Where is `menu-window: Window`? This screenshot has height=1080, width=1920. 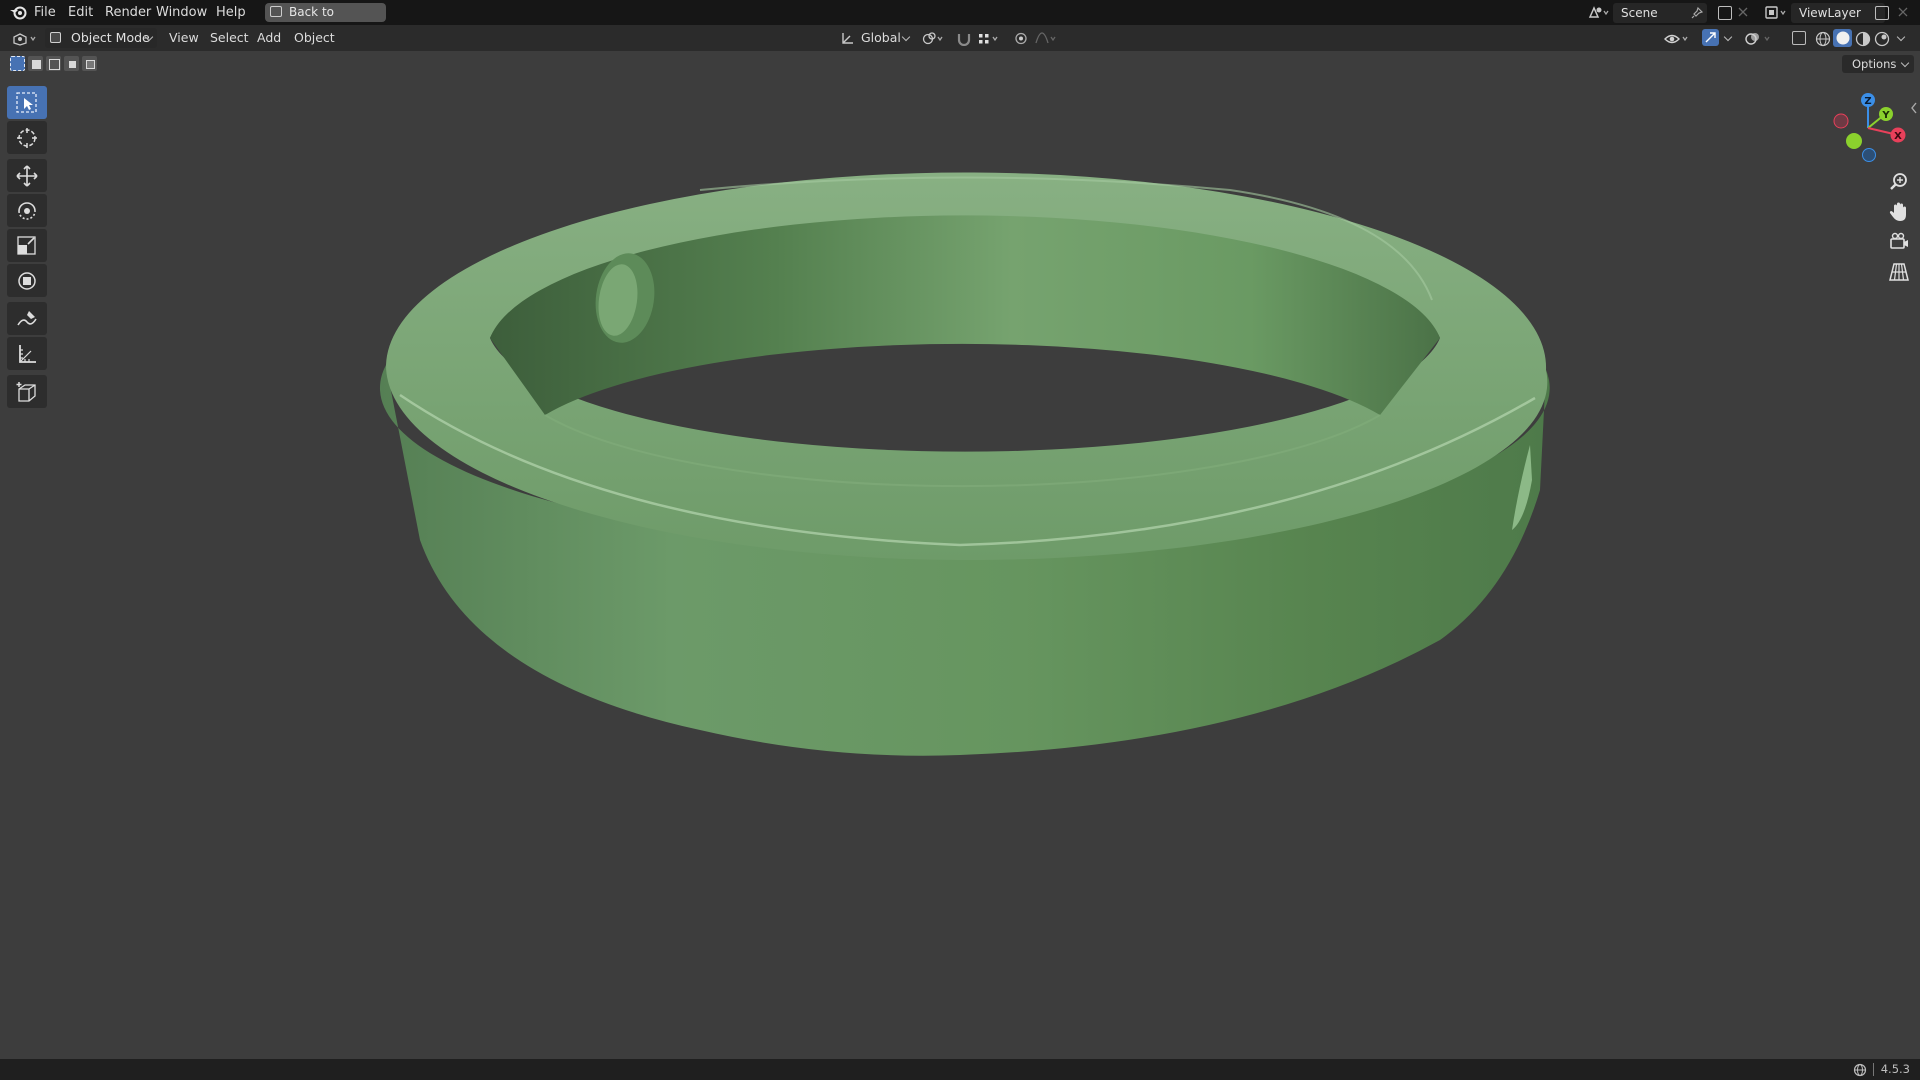 menu-window: Window is located at coordinates (181, 12).